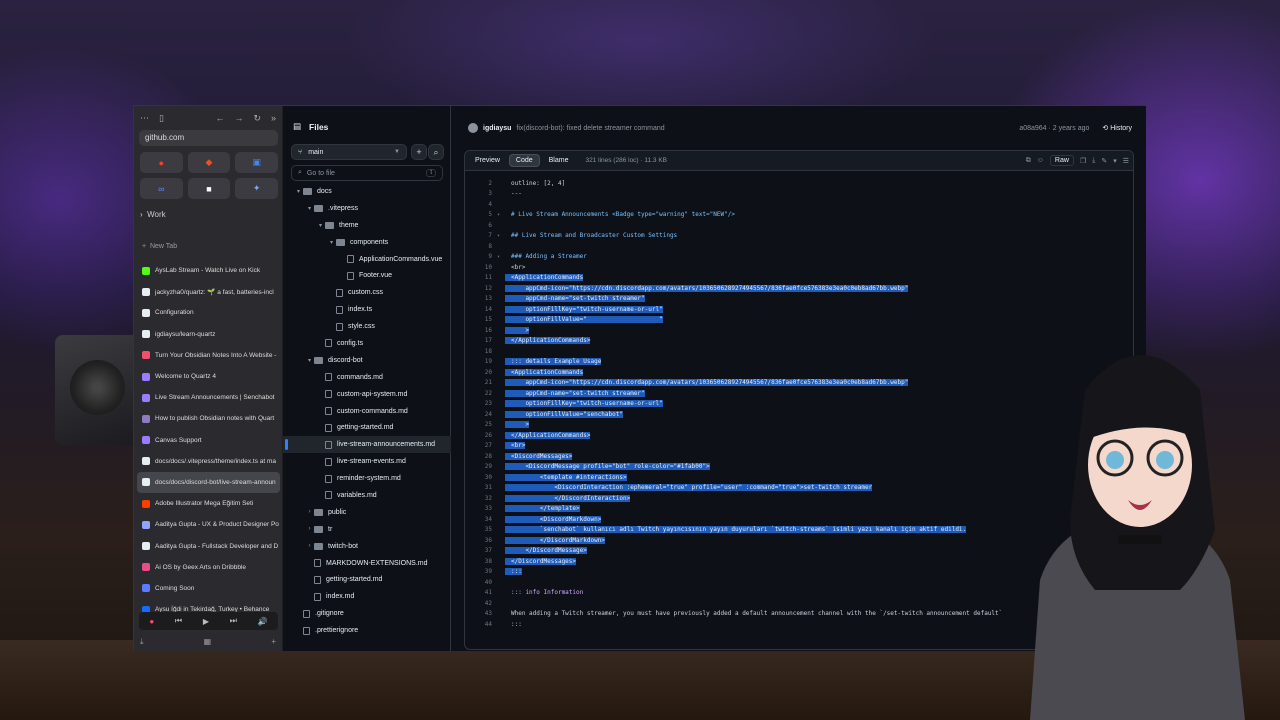  I want to click on tree-folder: ▾ theme, so click(367, 225).